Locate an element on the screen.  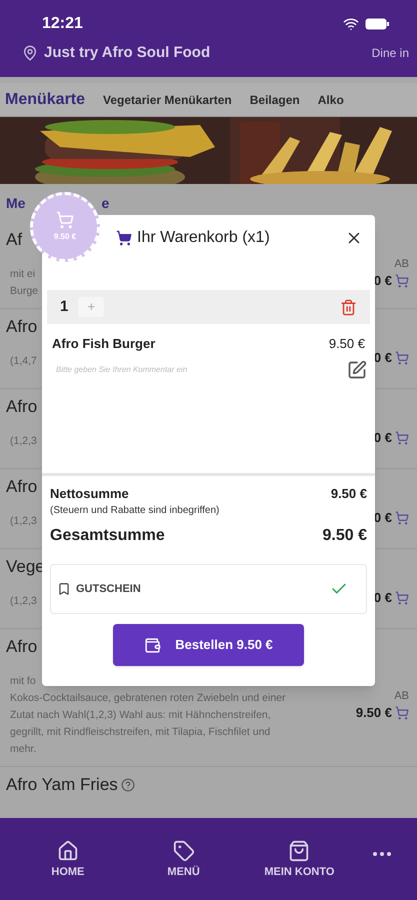
section-title: e is located at coordinates (105, 203).